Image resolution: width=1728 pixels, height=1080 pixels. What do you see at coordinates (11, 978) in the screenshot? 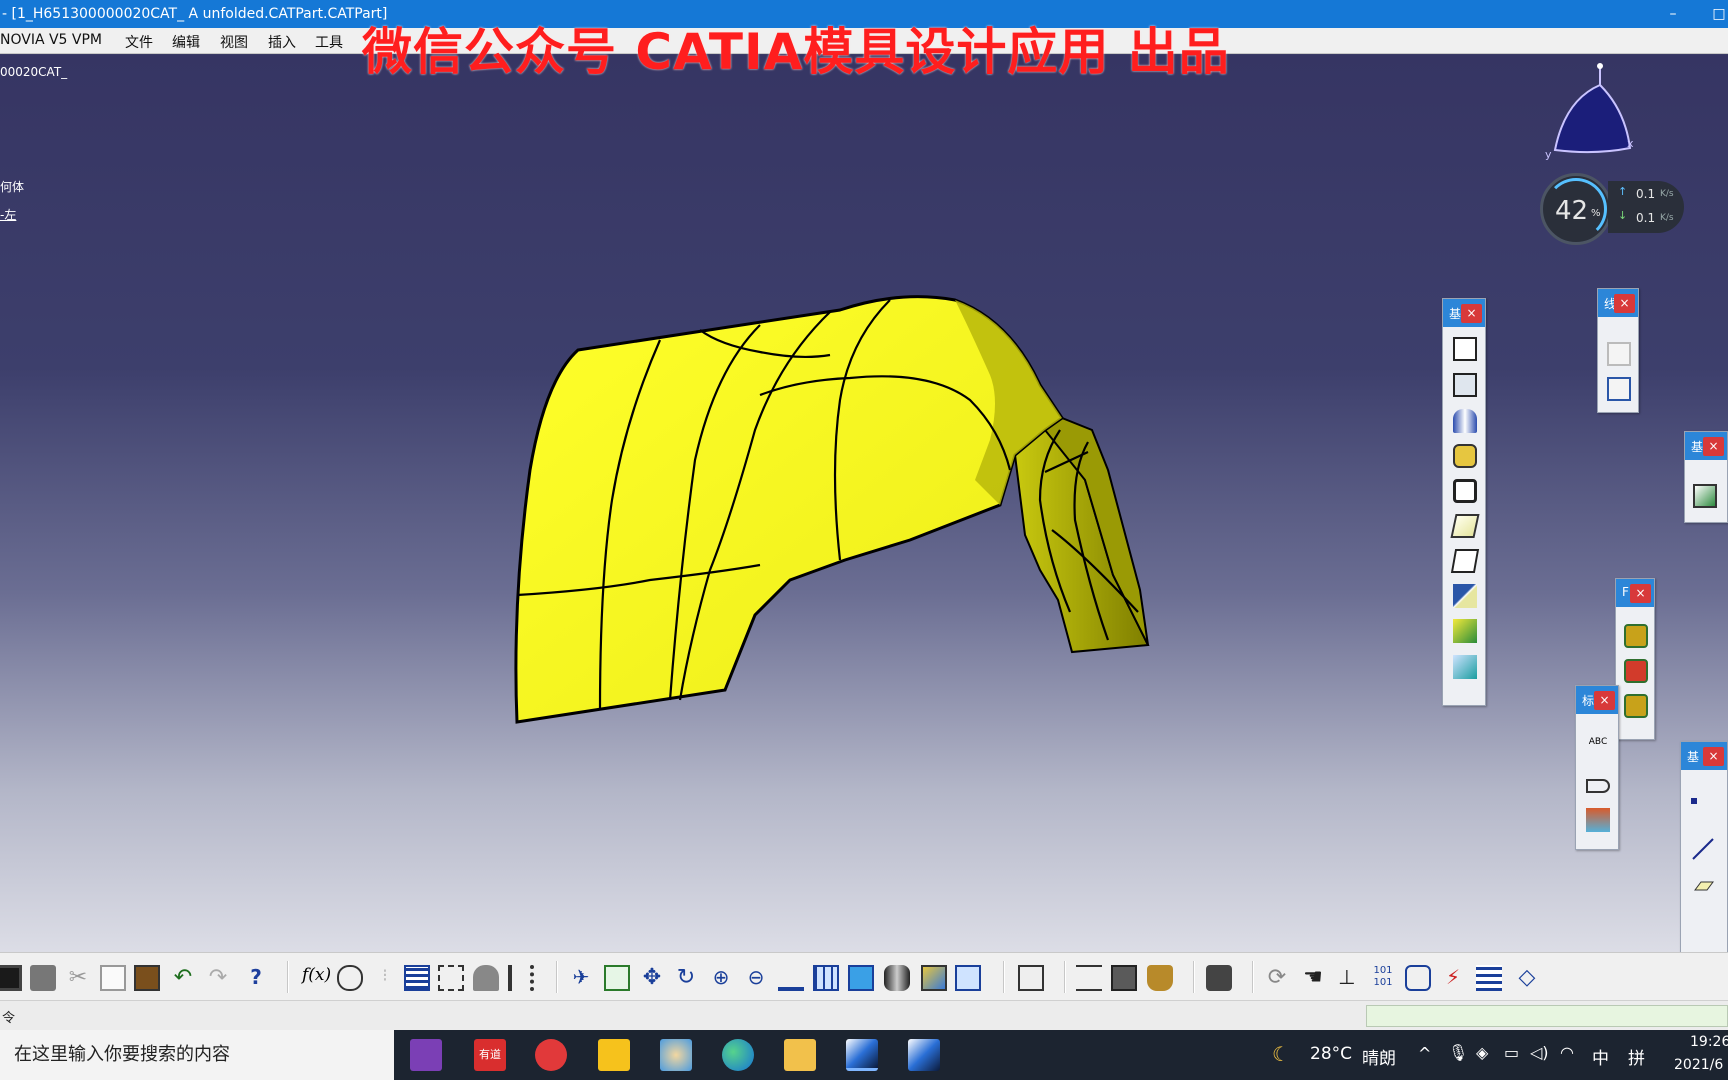
I see `save-icon` at bounding box center [11, 978].